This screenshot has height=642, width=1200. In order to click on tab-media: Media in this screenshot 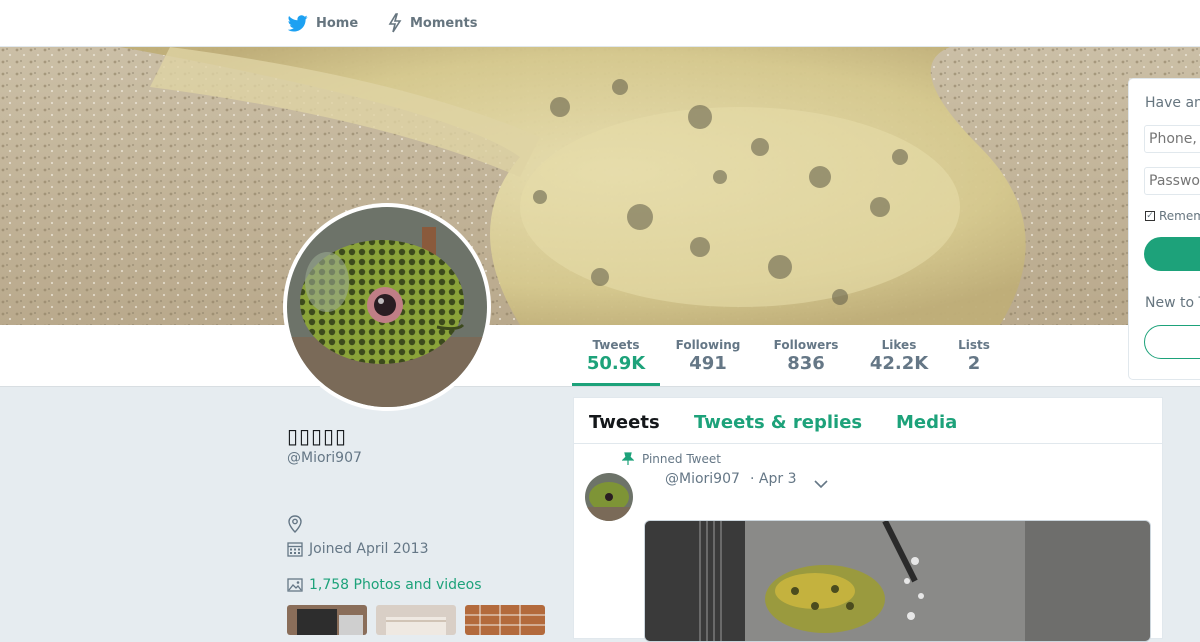, I will do `click(926, 422)`.